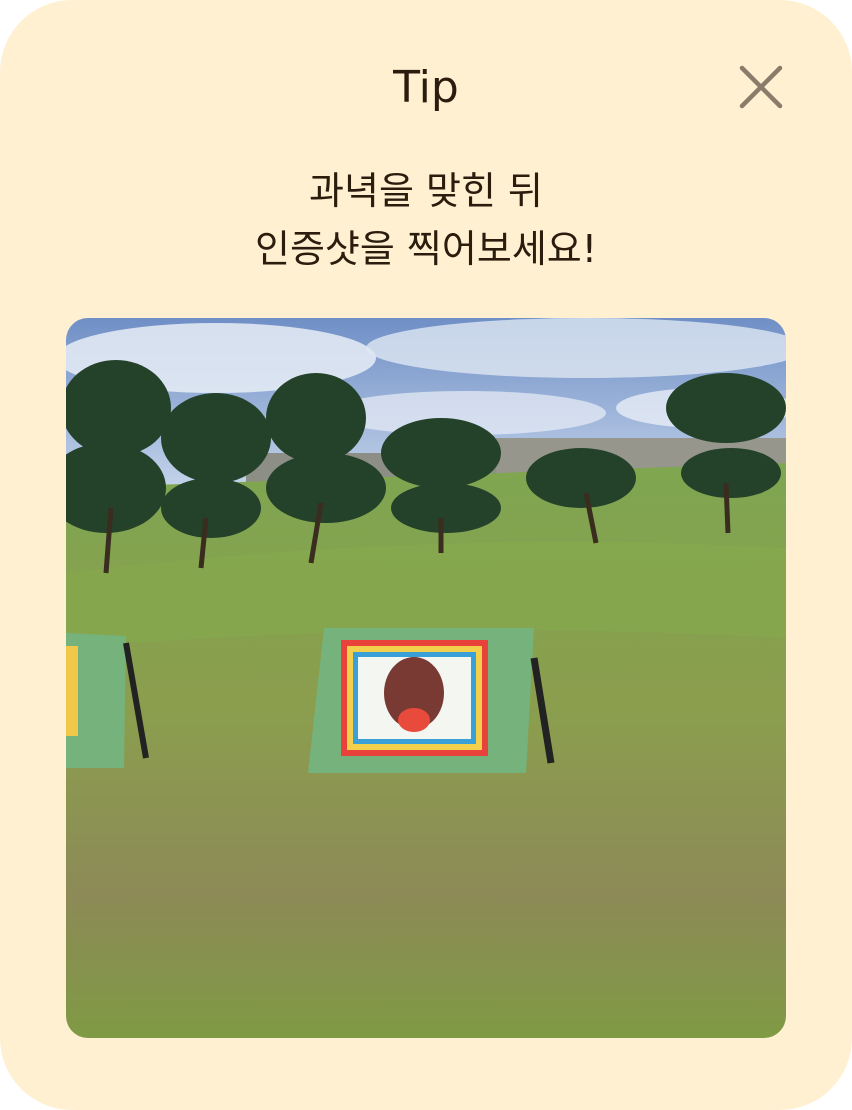  Describe the element at coordinates (426, 87) in the screenshot. I see `dialog-title: Tip` at that location.